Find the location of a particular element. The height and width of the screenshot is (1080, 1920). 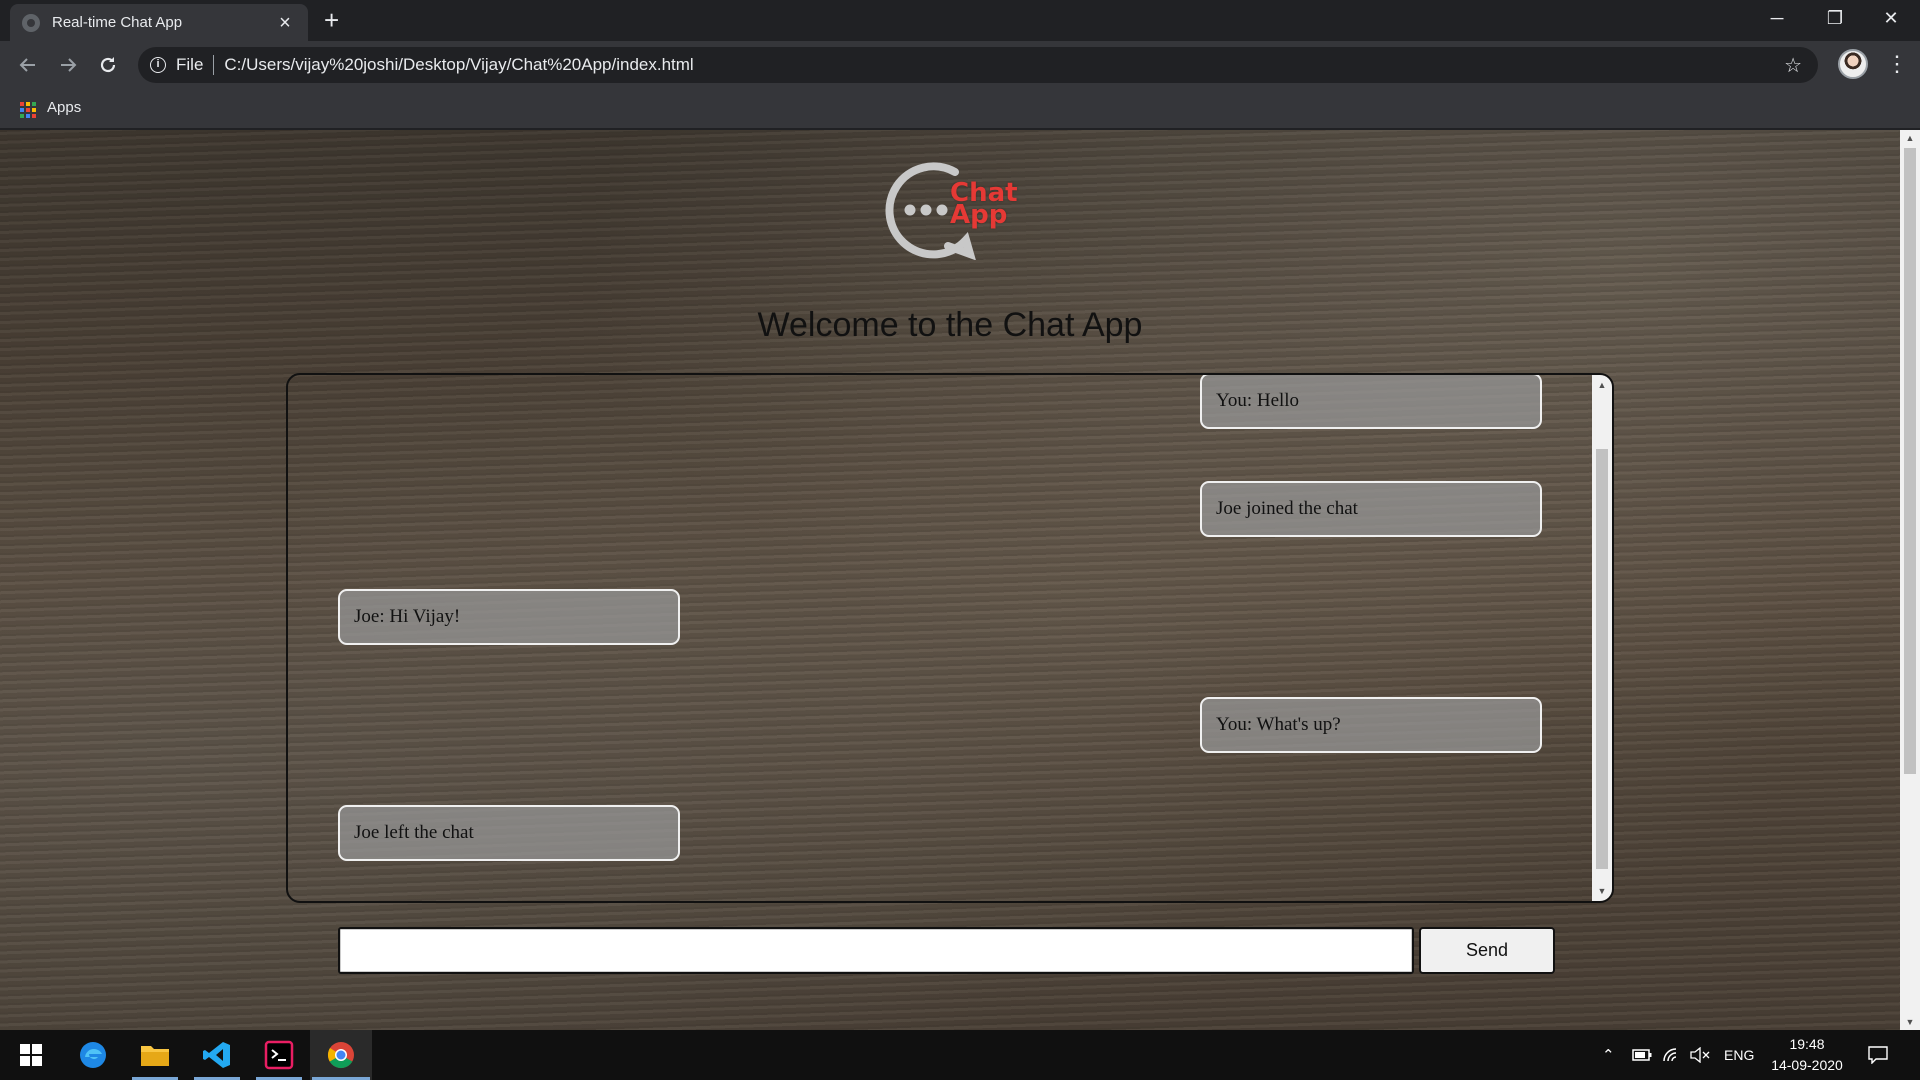

clock-date: 14-09-2020 is located at coordinates (1807, 1065).